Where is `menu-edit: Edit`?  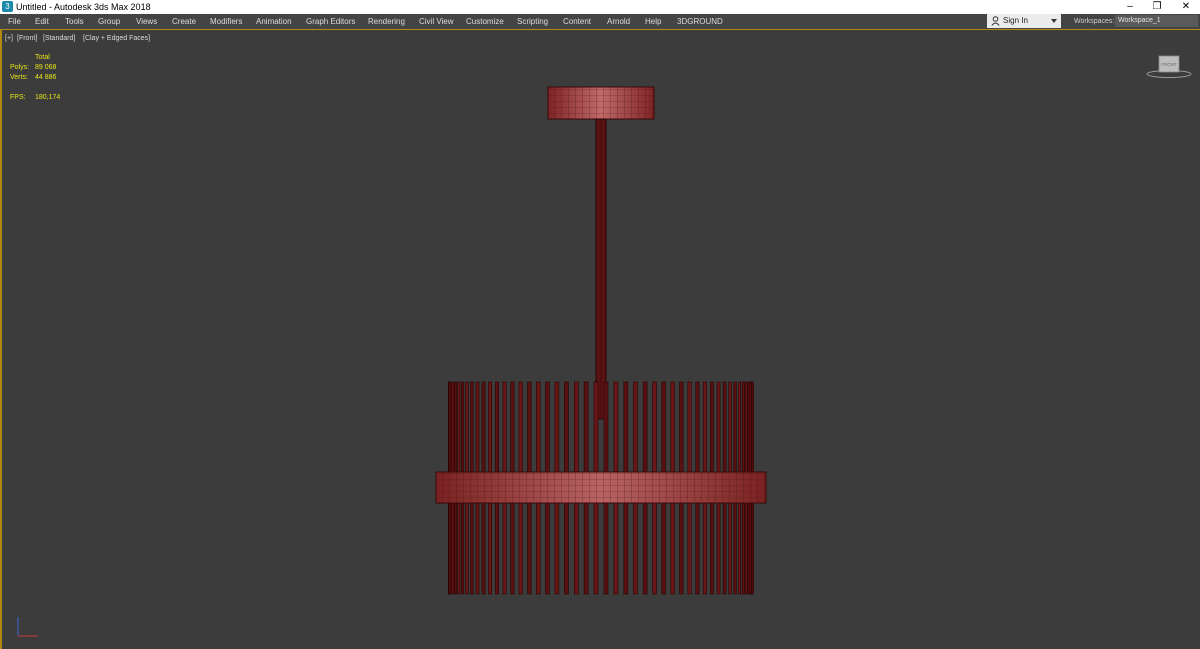 menu-edit: Edit is located at coordinates (42, 21).